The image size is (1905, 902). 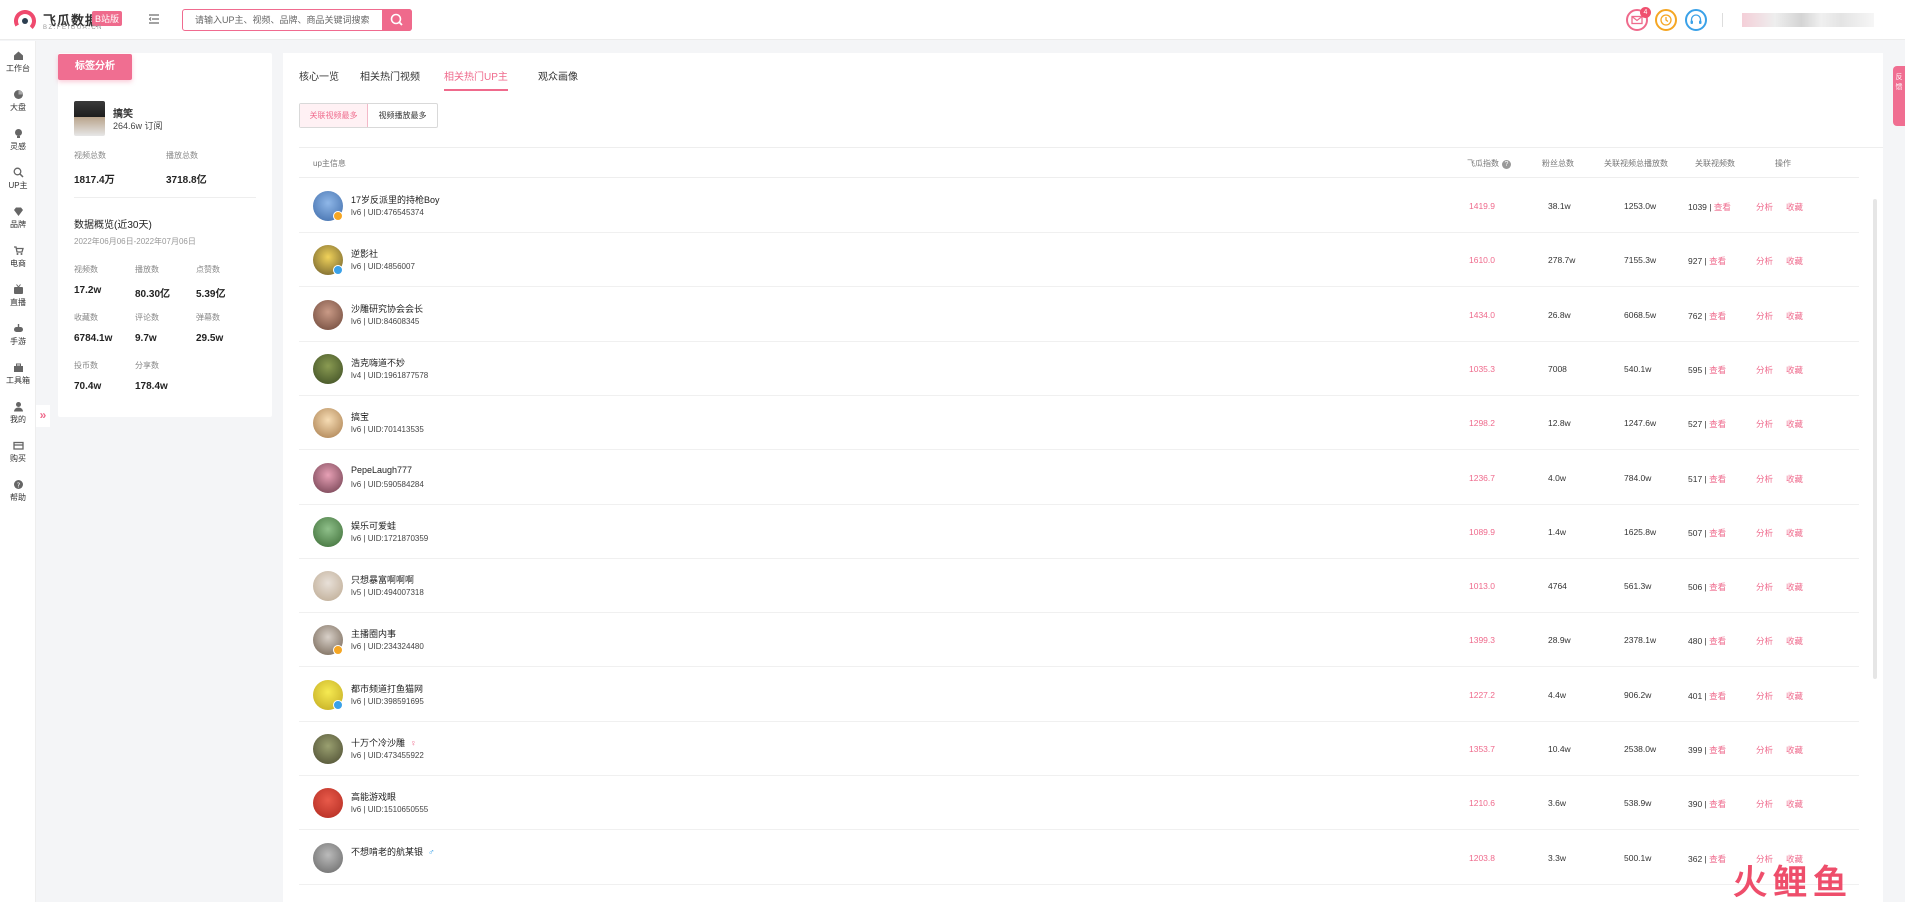 I want to click on nav-item-overview: 大盘, so click(x=18, y=102).